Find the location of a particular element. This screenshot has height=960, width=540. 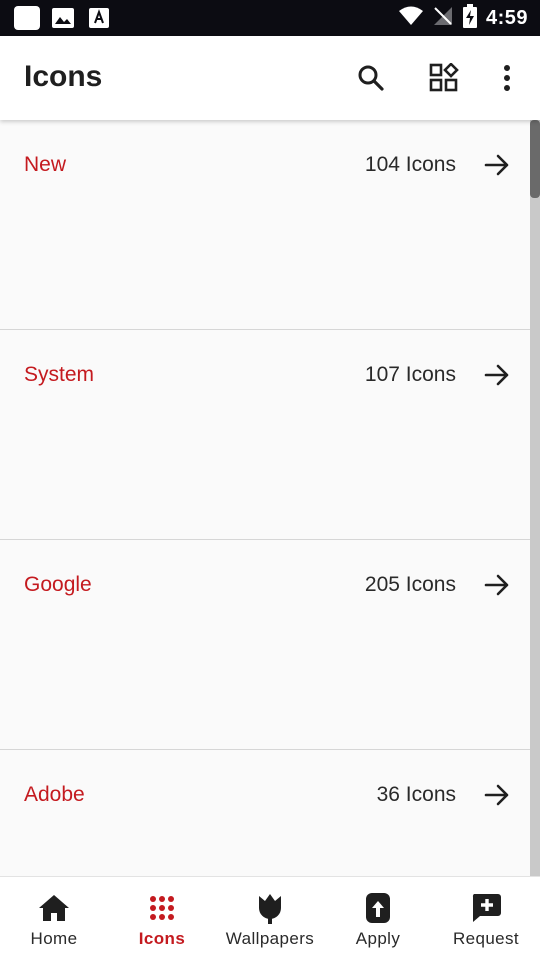

wifi-icon is located at coordinates (411, 18).